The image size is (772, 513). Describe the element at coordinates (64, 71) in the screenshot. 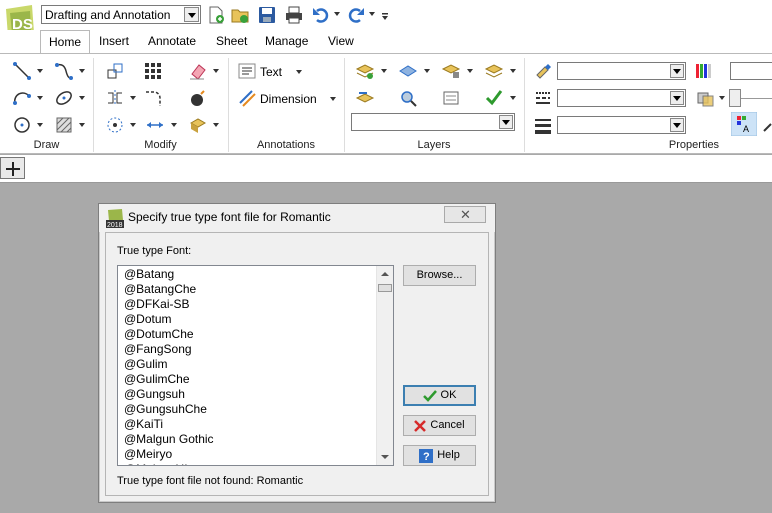

I see `polyline-icon` at that location.